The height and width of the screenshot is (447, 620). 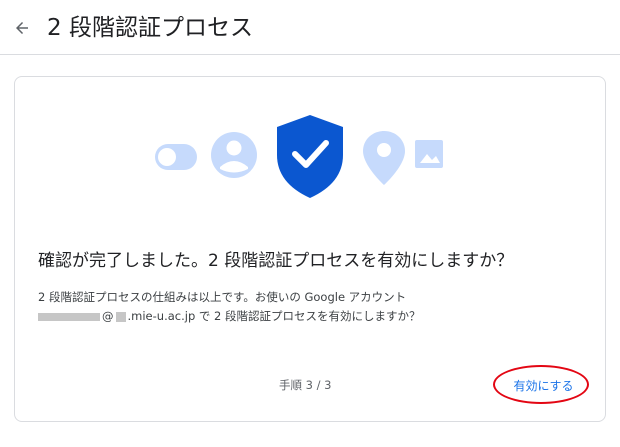 What do you see at coordinates (222, 297) in the screenshot?
I see `description-line-1: 2 段階認証プロセスの仕組みは以上です。お使いの Google アカウント` at bounding box center [222, 297].